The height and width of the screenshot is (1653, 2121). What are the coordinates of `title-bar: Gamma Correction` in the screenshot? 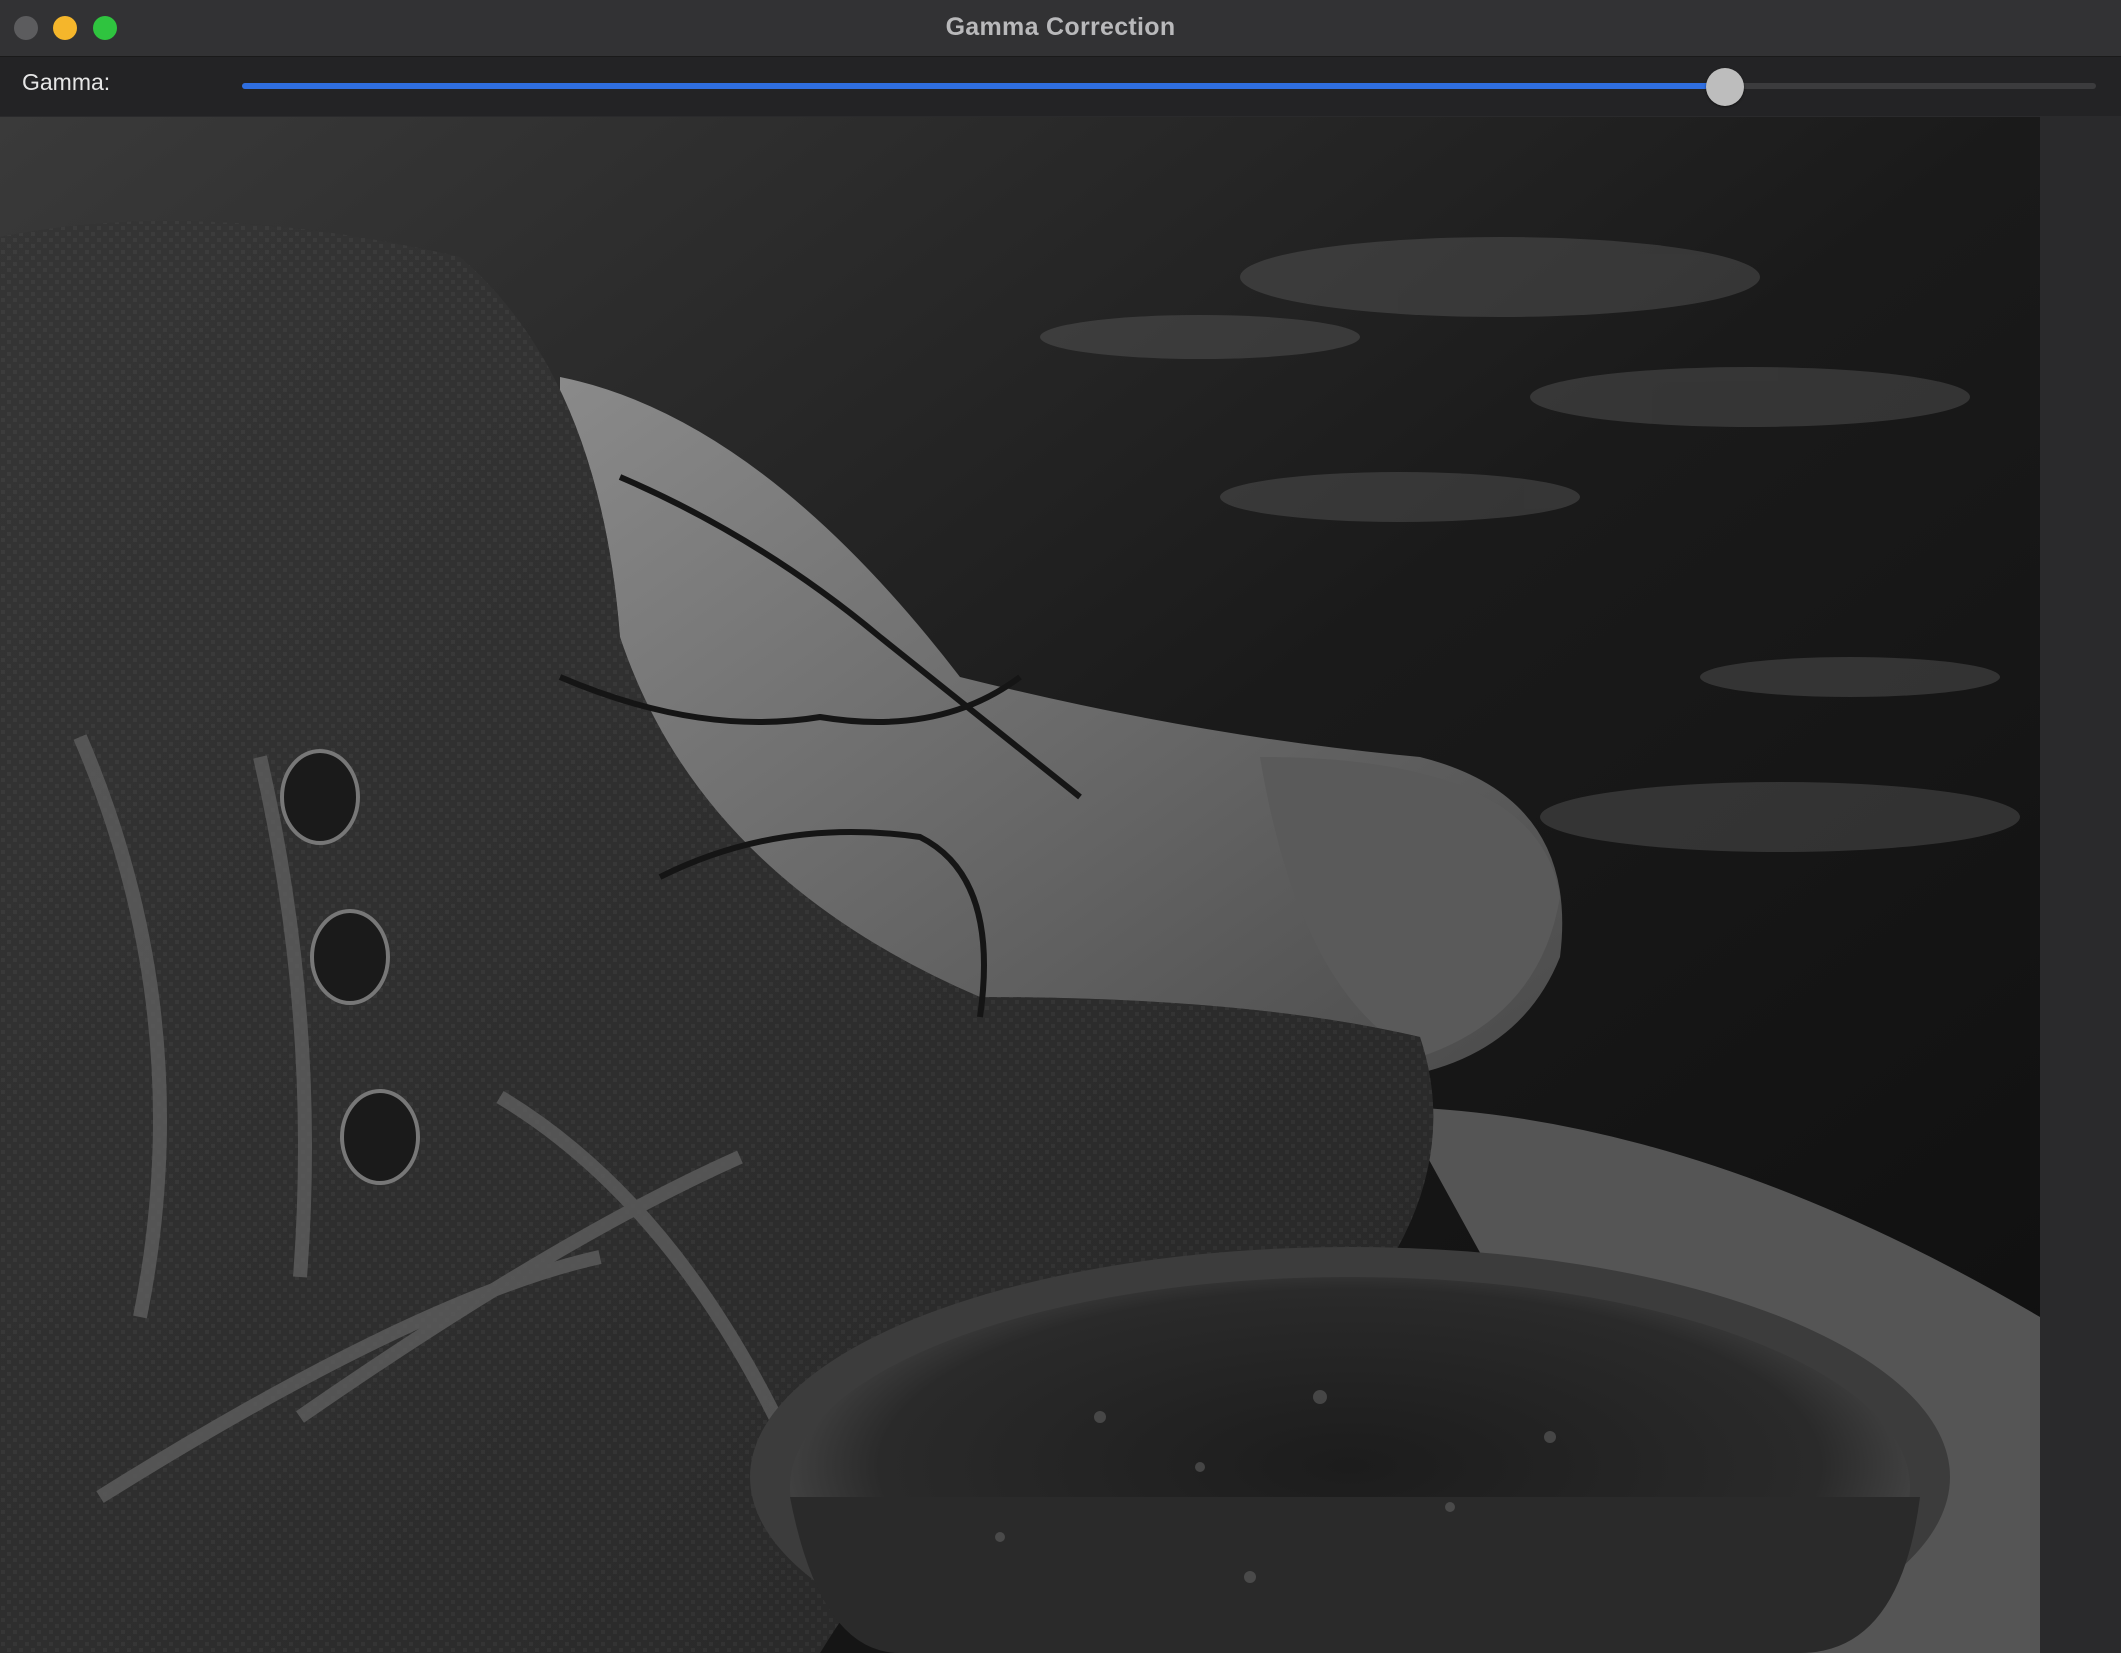 It's located at (1060, 28).